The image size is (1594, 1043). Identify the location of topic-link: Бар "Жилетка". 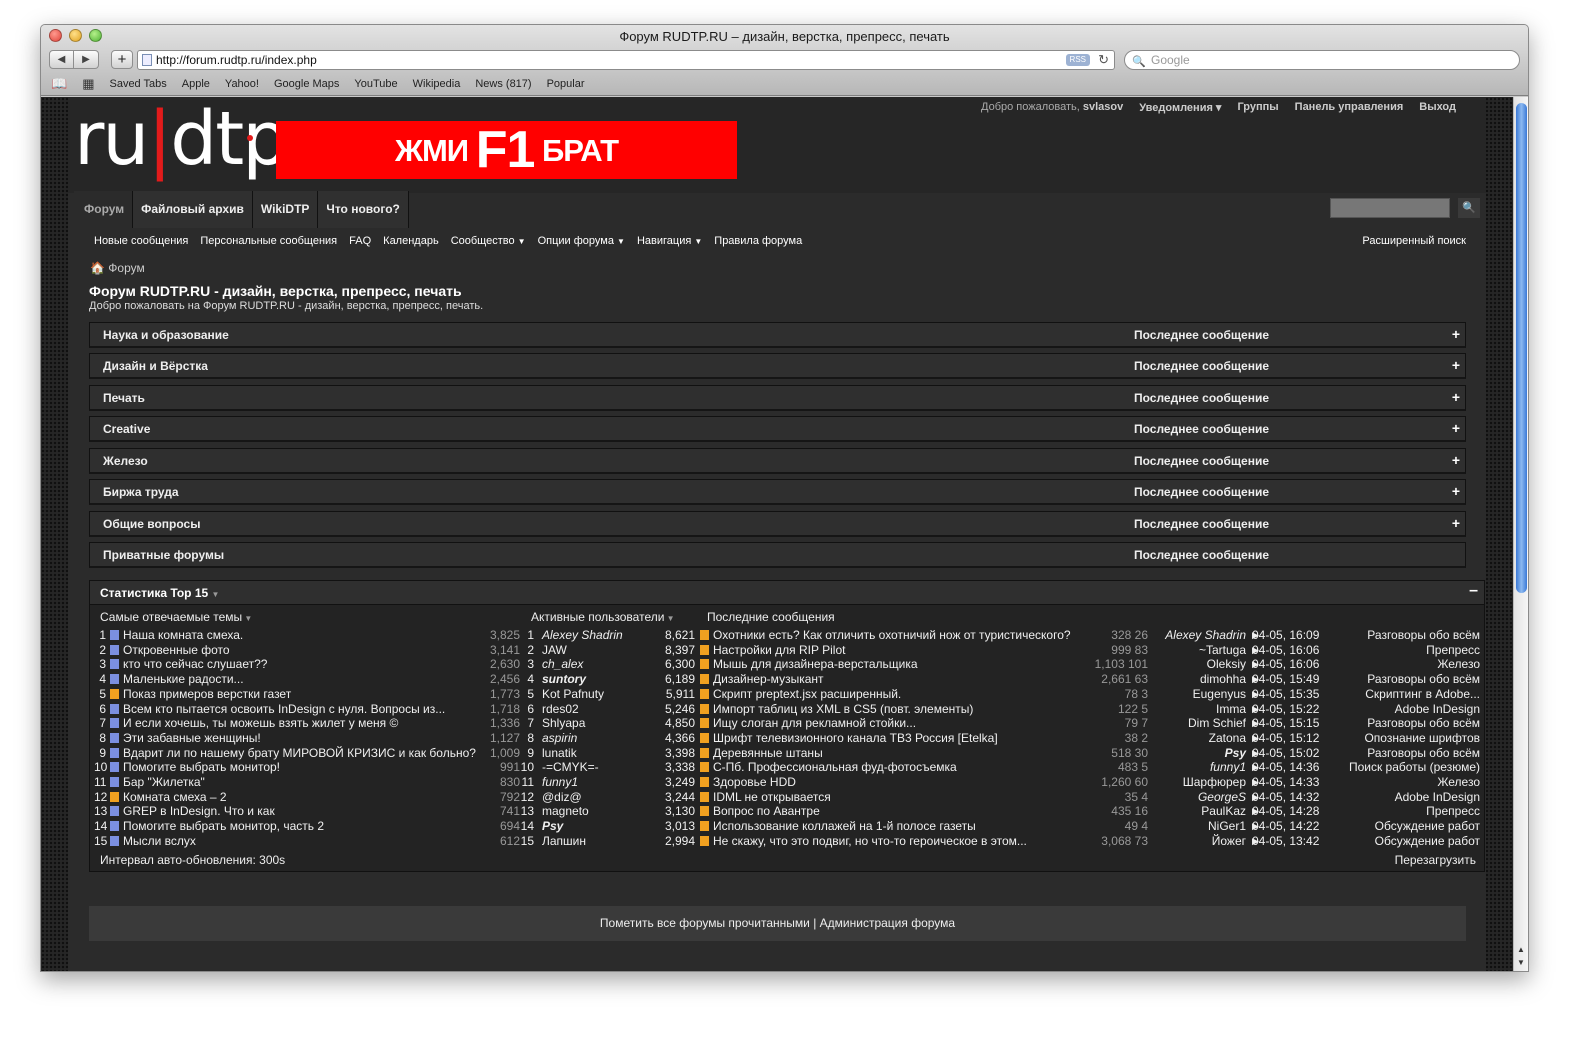
(157, 782).